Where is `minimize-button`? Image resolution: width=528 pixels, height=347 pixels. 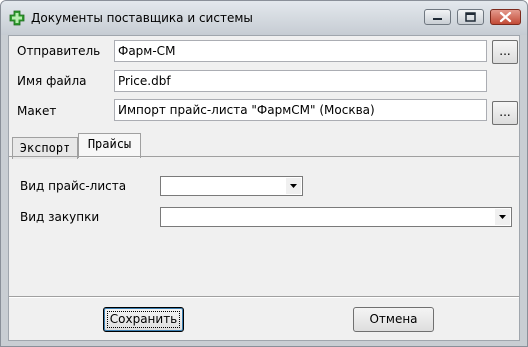 minimize-button is located at coordinates (437, 17).